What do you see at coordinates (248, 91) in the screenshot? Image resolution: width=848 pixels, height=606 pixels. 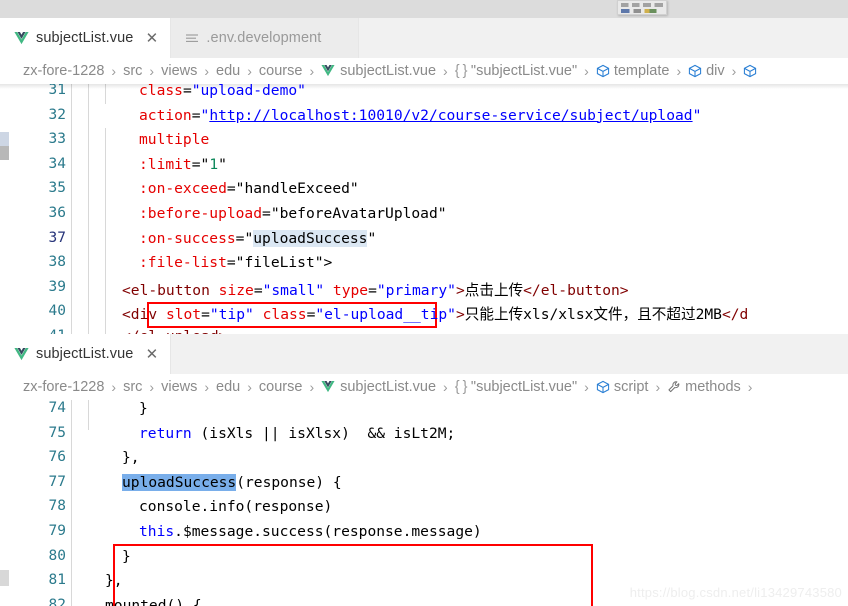 I see `code-token: "upload-demo"` at bounding box center [248, 91].